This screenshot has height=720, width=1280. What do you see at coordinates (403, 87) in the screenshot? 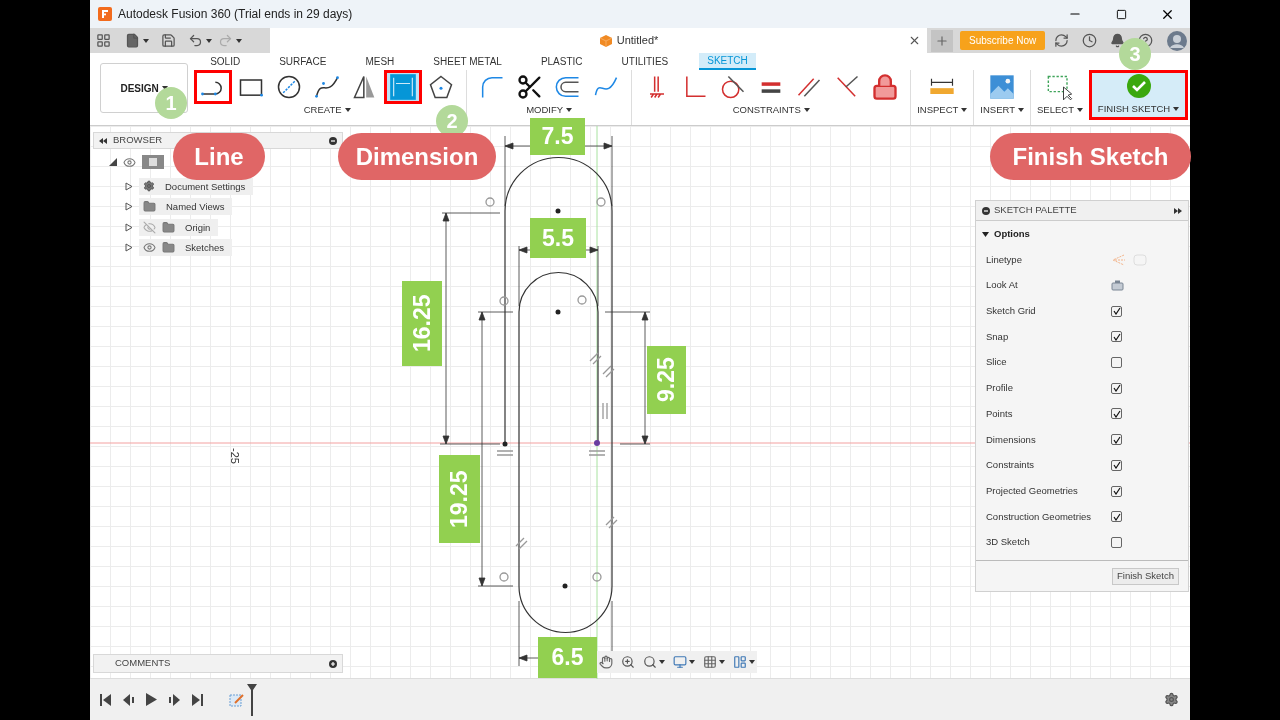
I see `dimension-icon` at bounding box center [403, 87].